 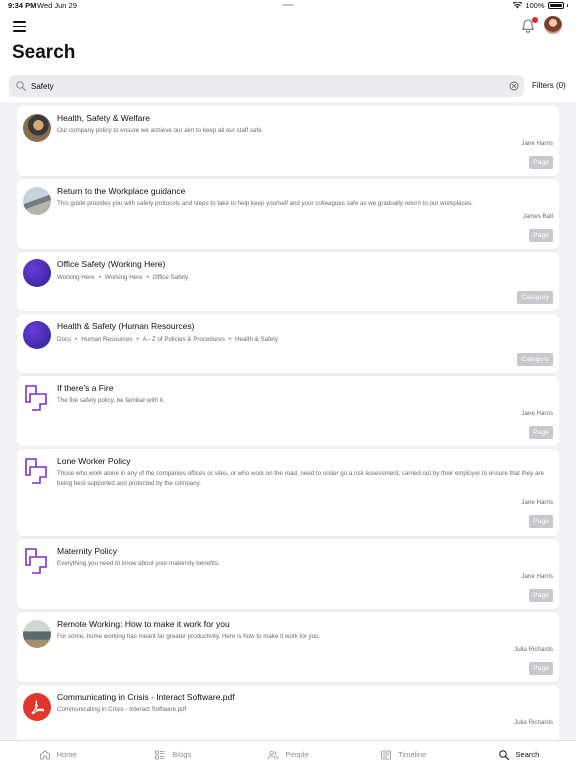 I want to click on wifi-icon, so click(x=518, y=5).